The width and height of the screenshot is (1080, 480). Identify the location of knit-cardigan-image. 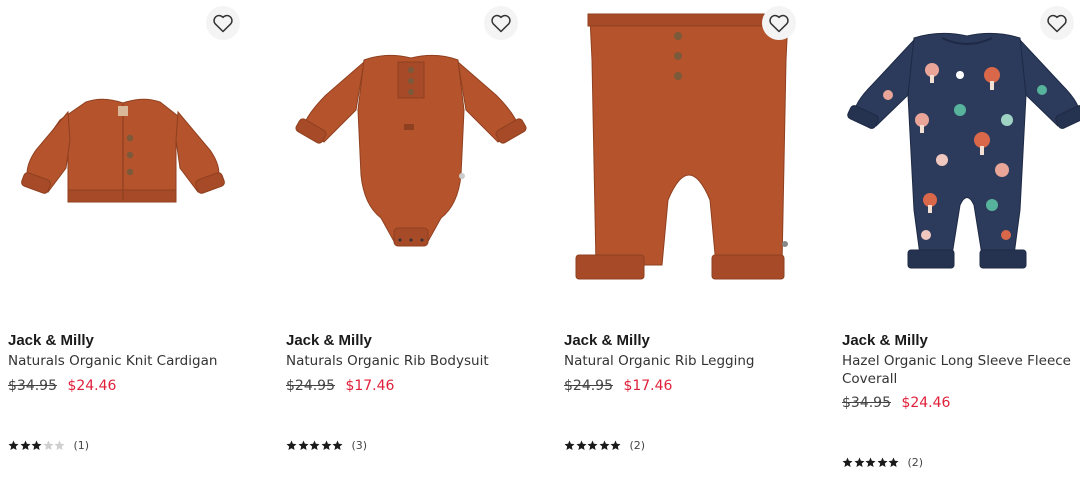
(123, 150).